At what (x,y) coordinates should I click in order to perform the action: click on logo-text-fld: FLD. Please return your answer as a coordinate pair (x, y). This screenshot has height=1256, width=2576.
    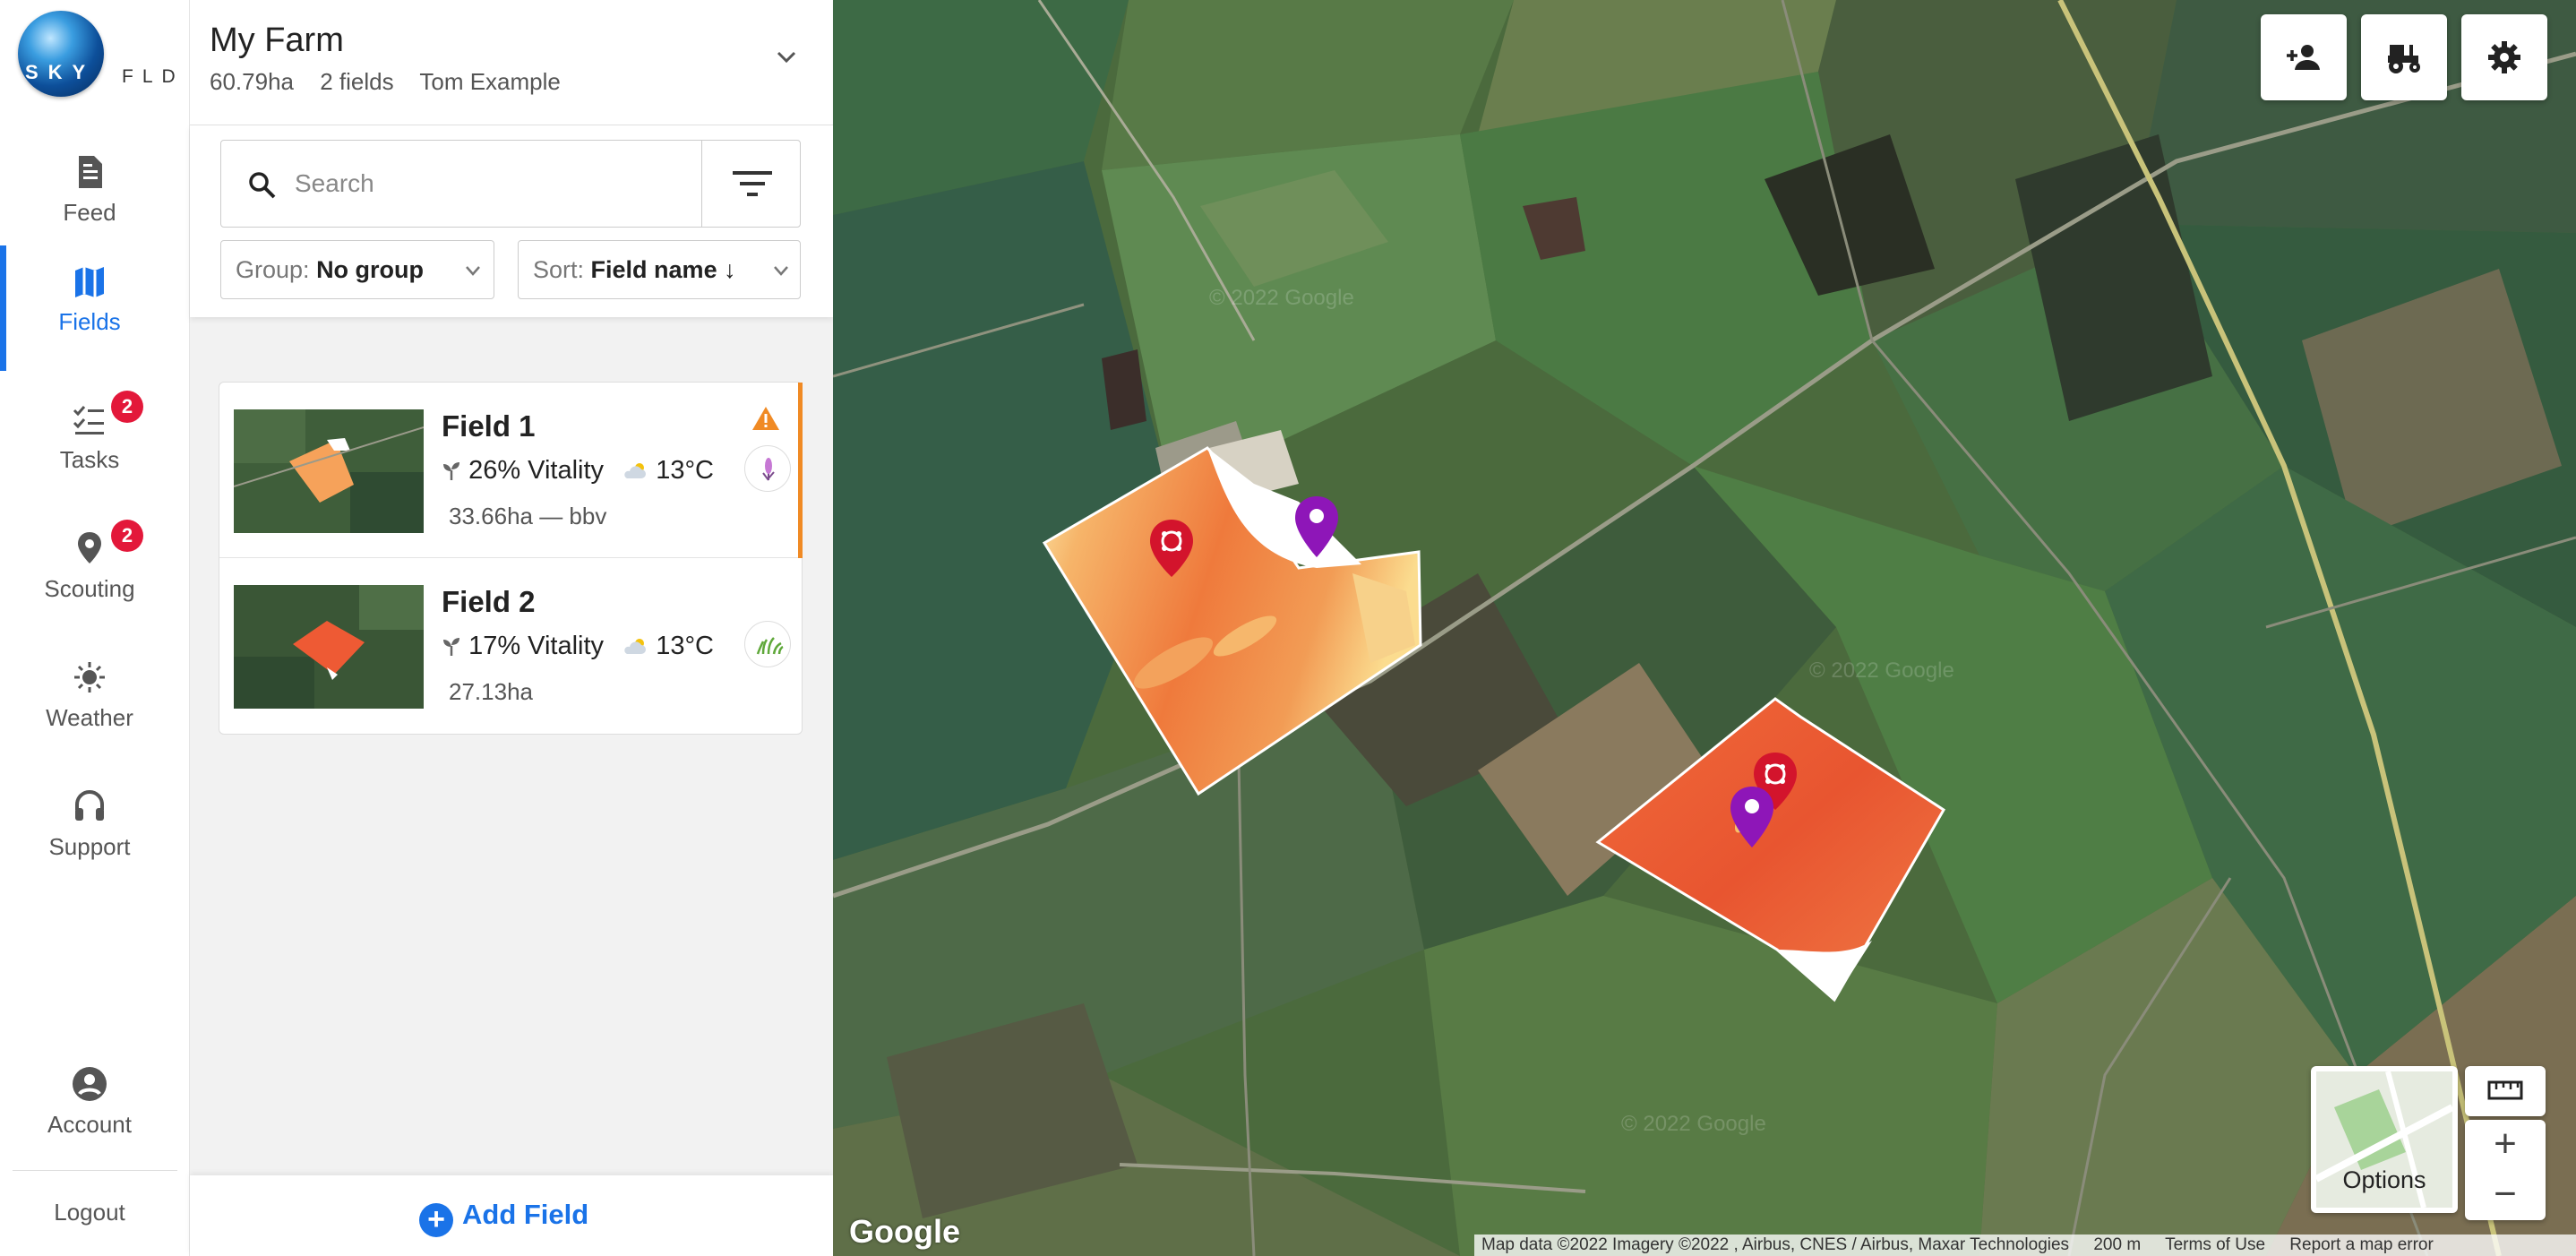
    Looking at the image, I should click on (153, 76).